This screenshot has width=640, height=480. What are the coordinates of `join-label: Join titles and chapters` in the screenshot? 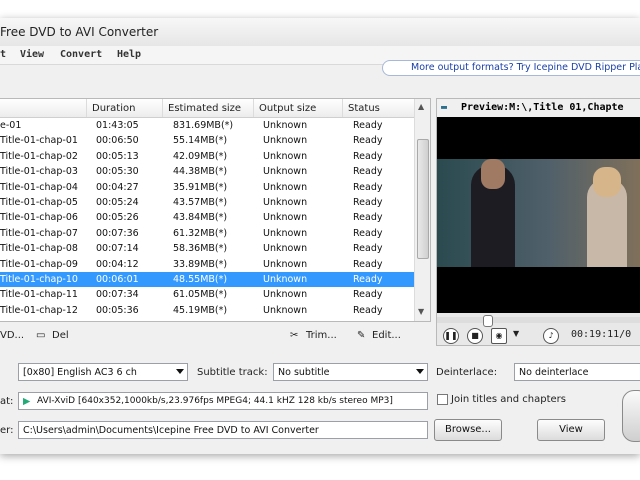 It's located at (508, 399).